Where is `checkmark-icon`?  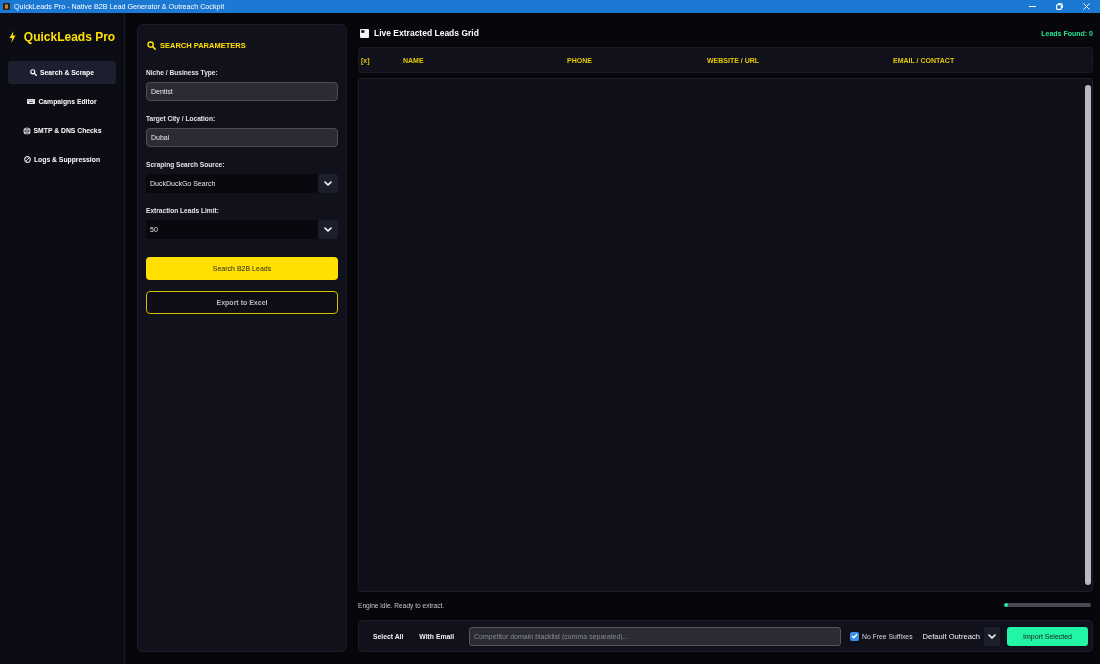 checkmark-icon is located at coordinates (855, 636).